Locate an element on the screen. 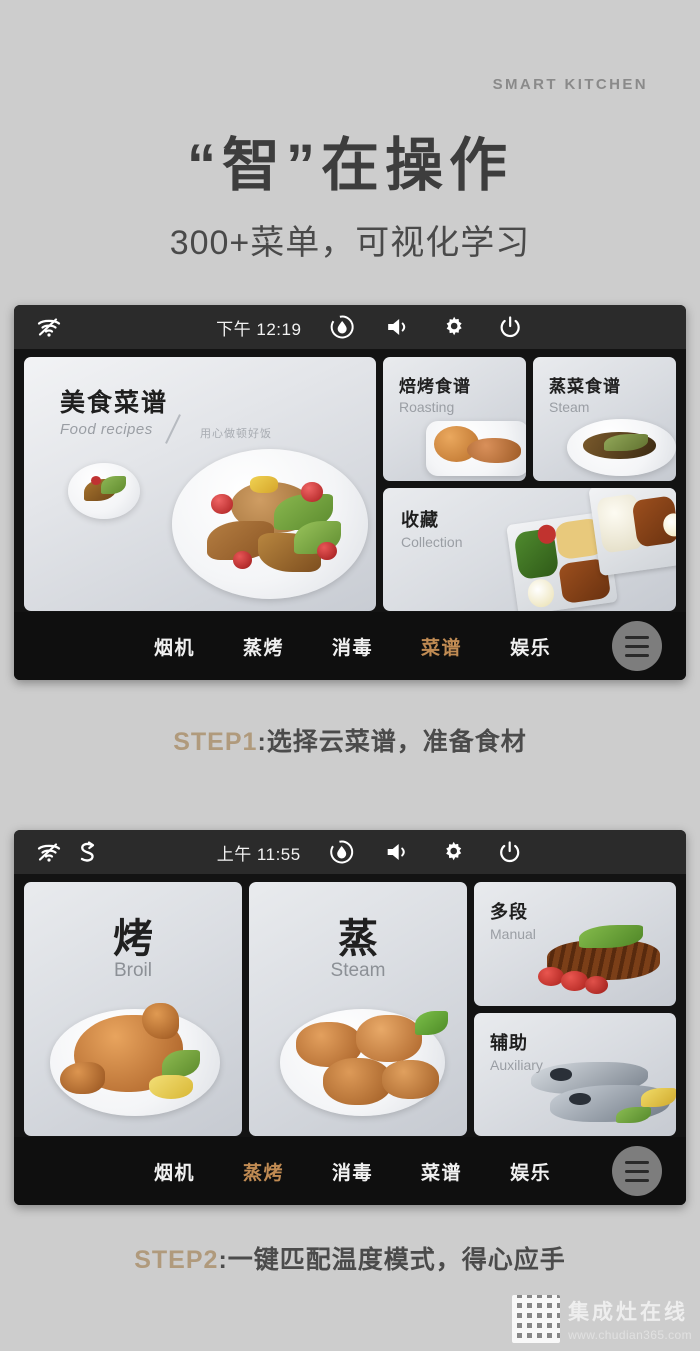  card-steam-recipes: 蒸菜食谱 Steam is located at coordinates (604, 419).